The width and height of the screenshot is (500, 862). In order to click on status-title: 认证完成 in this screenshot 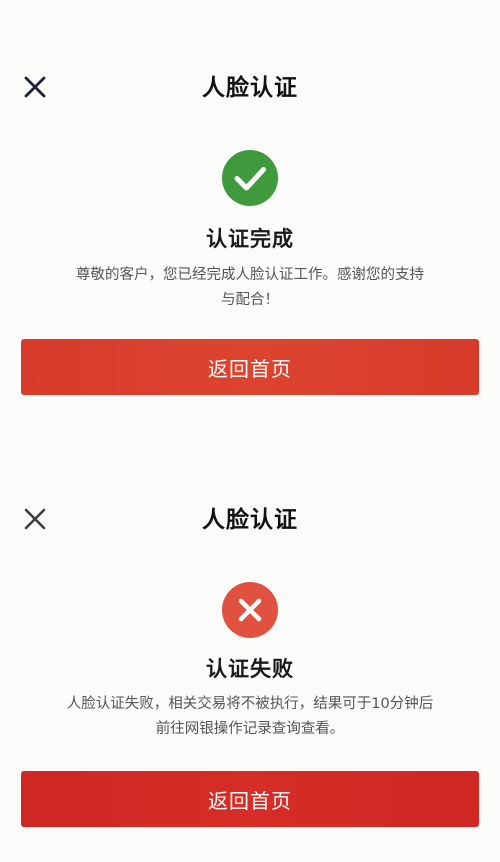, I will do `click(250, 239)`.